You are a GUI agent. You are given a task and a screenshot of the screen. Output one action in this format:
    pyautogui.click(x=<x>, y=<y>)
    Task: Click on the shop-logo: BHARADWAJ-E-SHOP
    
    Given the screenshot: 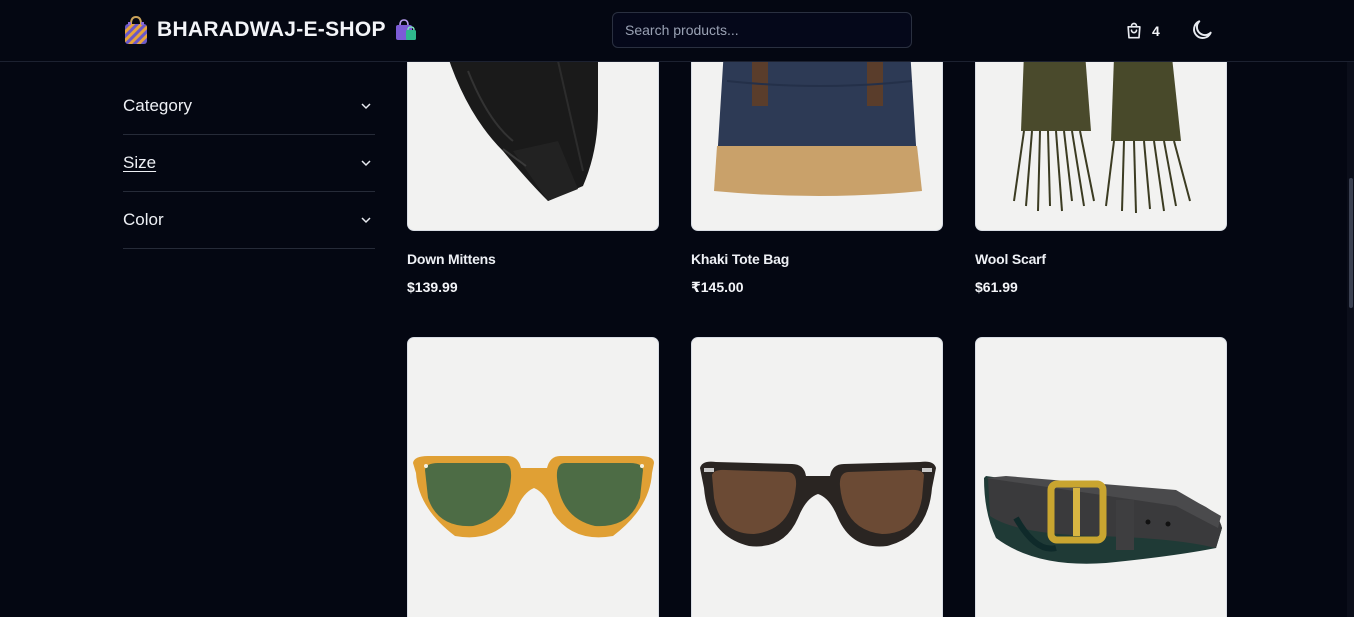 What is the action you would take?
    pyautogui.click(x=270, y=30)
    